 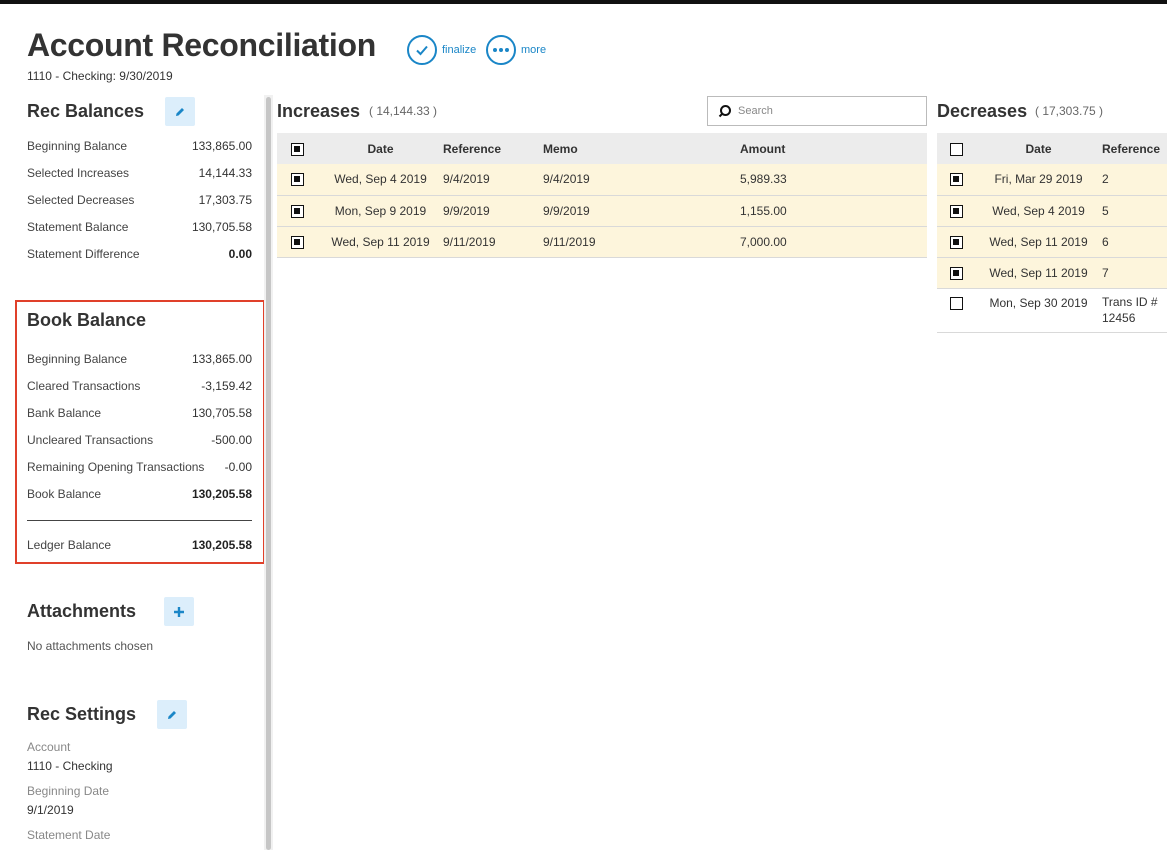 I want to click on row-amount: 1,155.00, so click(x=833, y=211).